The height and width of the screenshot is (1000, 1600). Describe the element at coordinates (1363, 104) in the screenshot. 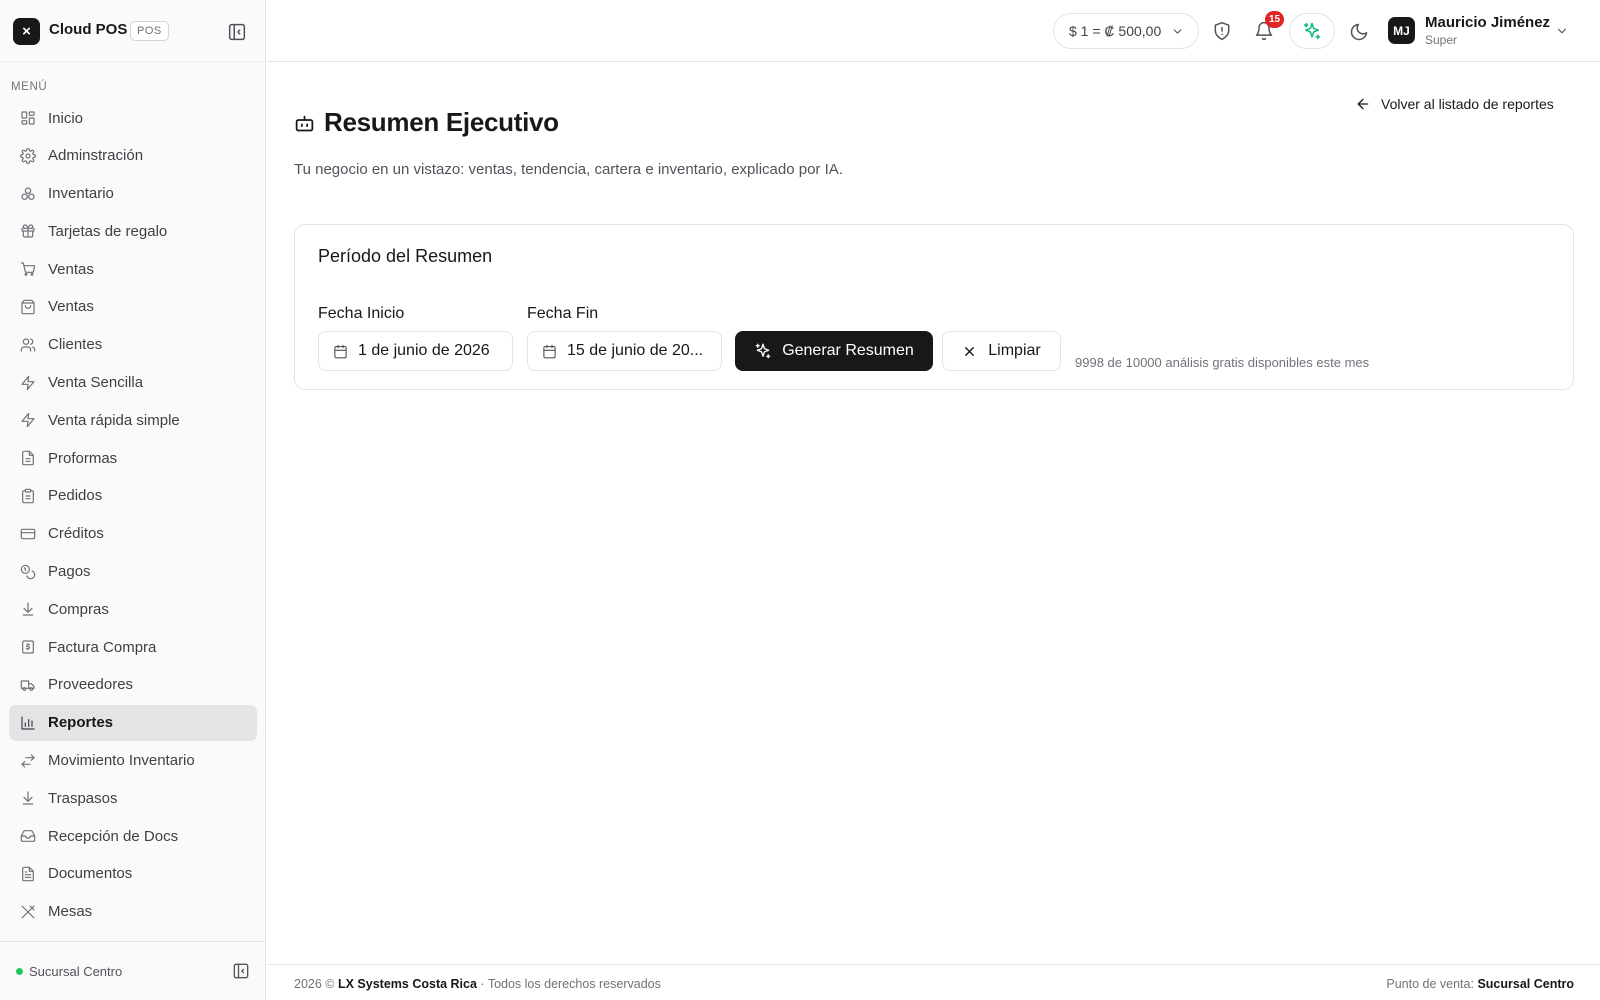

I see `arrow-left-icon` at that location.